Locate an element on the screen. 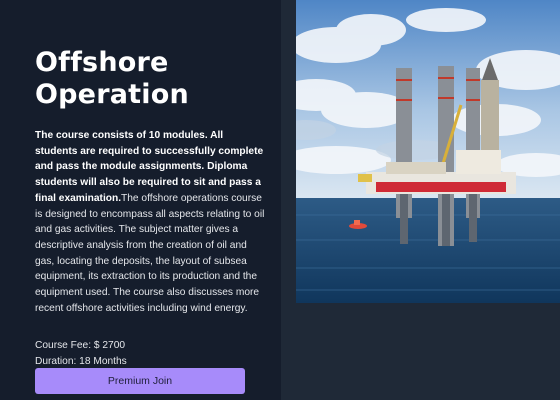  course-title: Offshore Operation is located at coordinates (112, 78).